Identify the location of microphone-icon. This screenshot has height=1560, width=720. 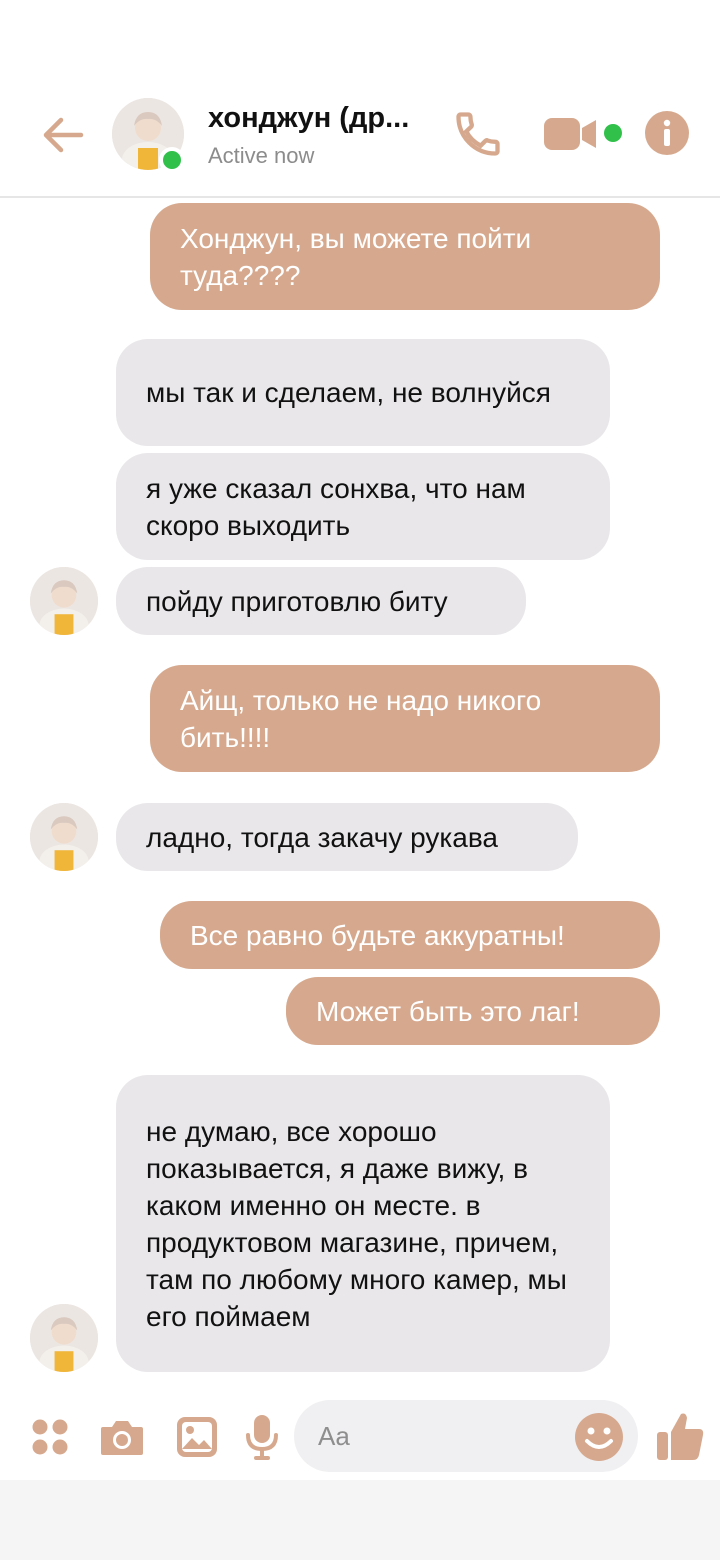
(262, 1437).